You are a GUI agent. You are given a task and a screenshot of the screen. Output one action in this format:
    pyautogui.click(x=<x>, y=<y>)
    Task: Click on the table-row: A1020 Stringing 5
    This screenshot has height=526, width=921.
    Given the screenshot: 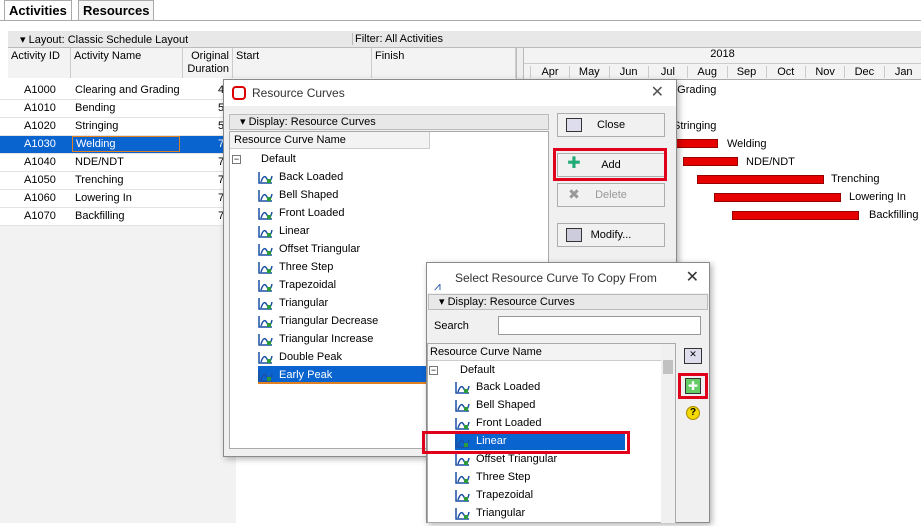 What is the action you would take?
    pyautogui.click(x=118, y=127)
    